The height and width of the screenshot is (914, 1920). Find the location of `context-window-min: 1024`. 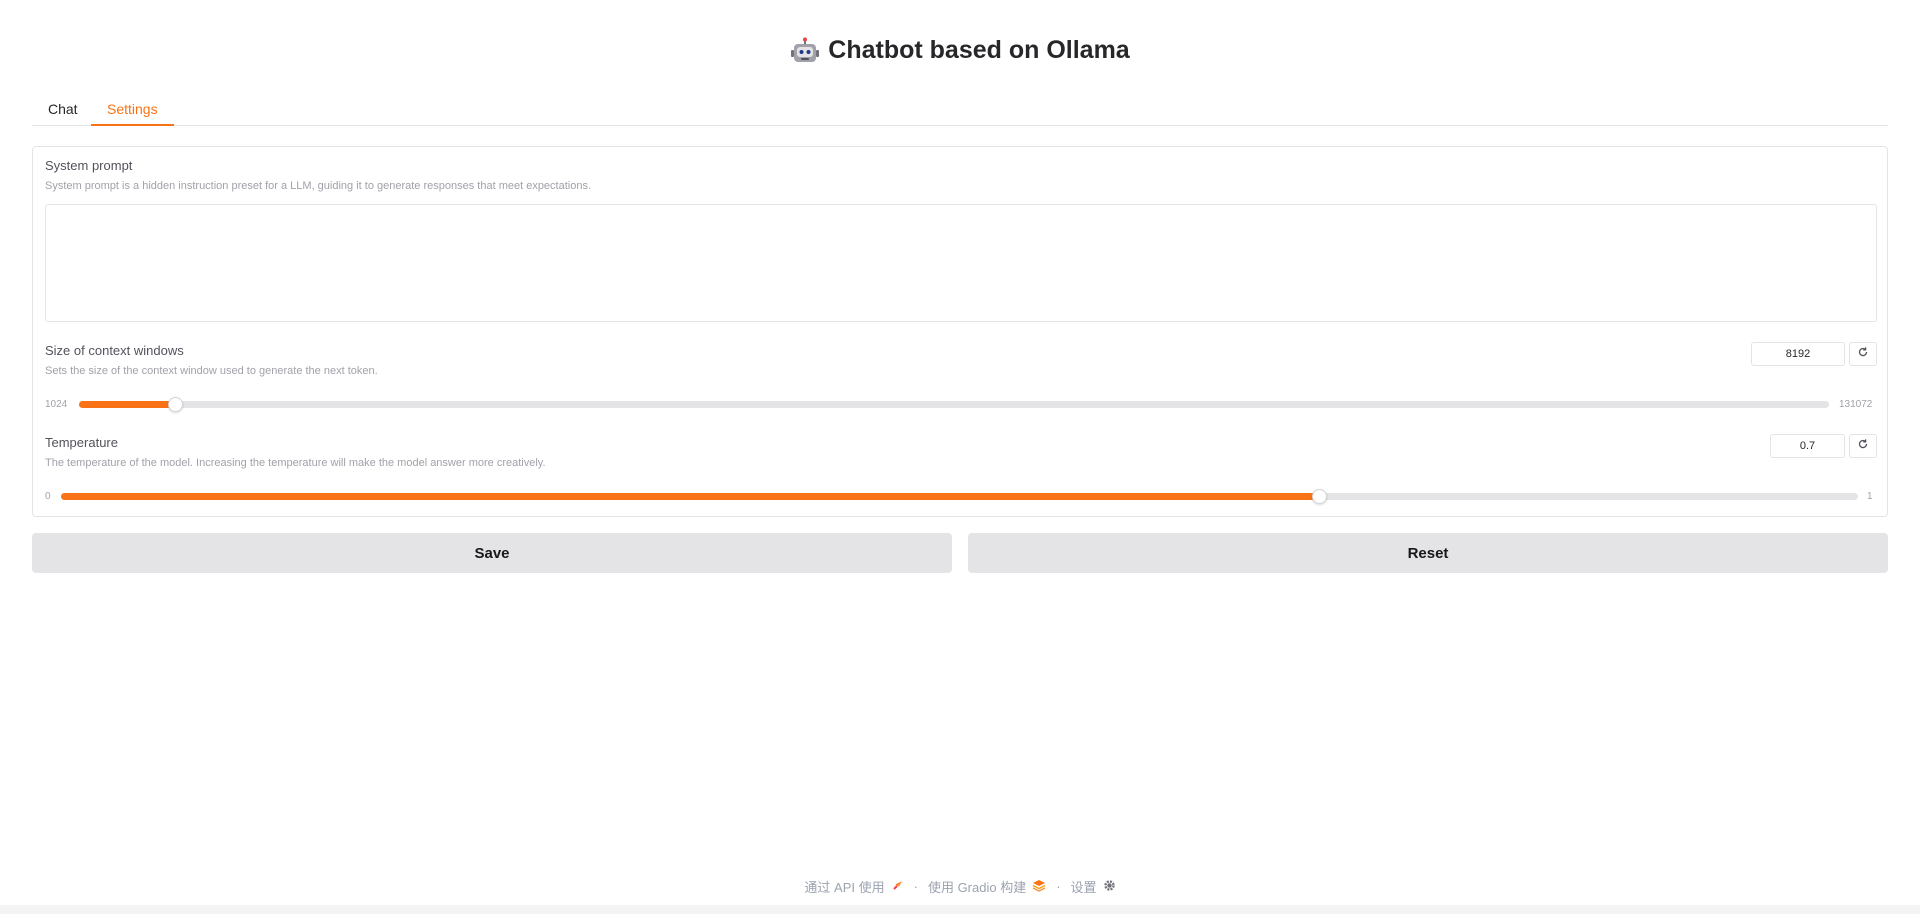

context-window-min: 1024 is located at coordinates (56, 404).